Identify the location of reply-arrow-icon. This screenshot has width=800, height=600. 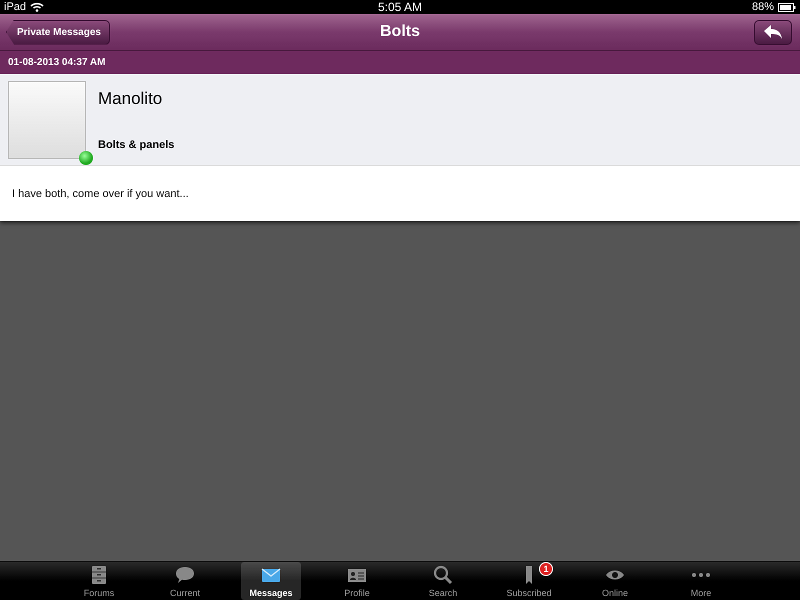
(773, 32).